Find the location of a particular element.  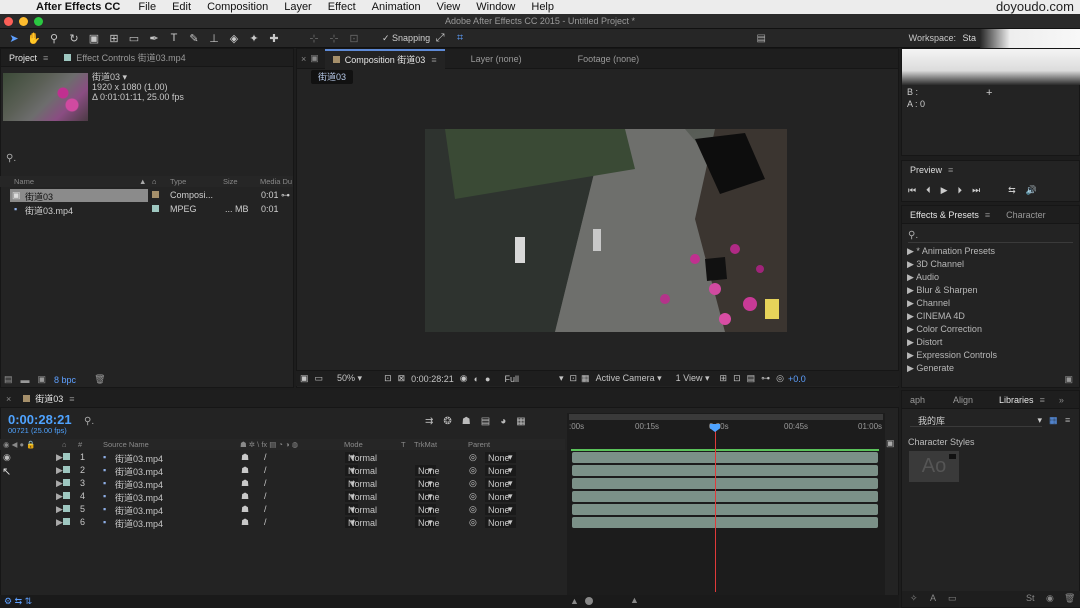

snapshot-icon: ◉ is located at coordinates (464, 378).